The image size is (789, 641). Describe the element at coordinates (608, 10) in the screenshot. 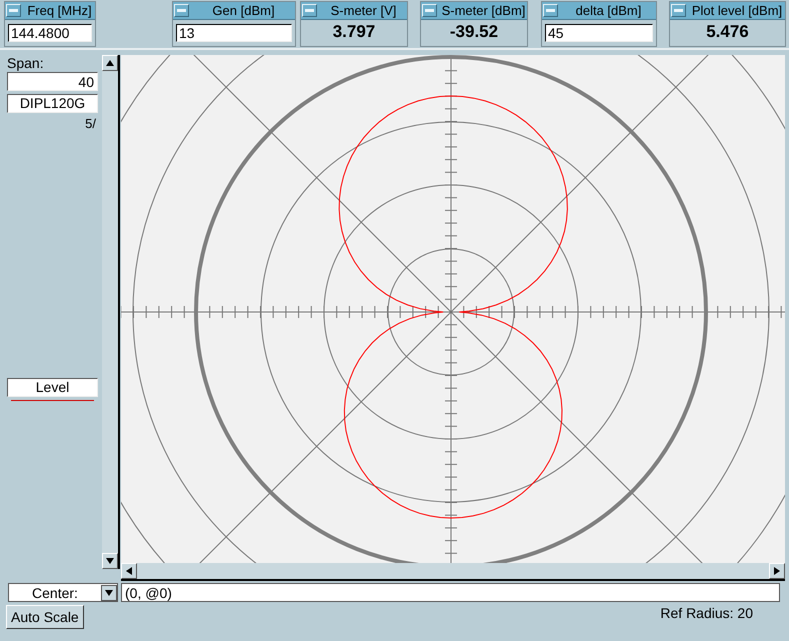

I see `widget-title: delta [dBm]` at that location.